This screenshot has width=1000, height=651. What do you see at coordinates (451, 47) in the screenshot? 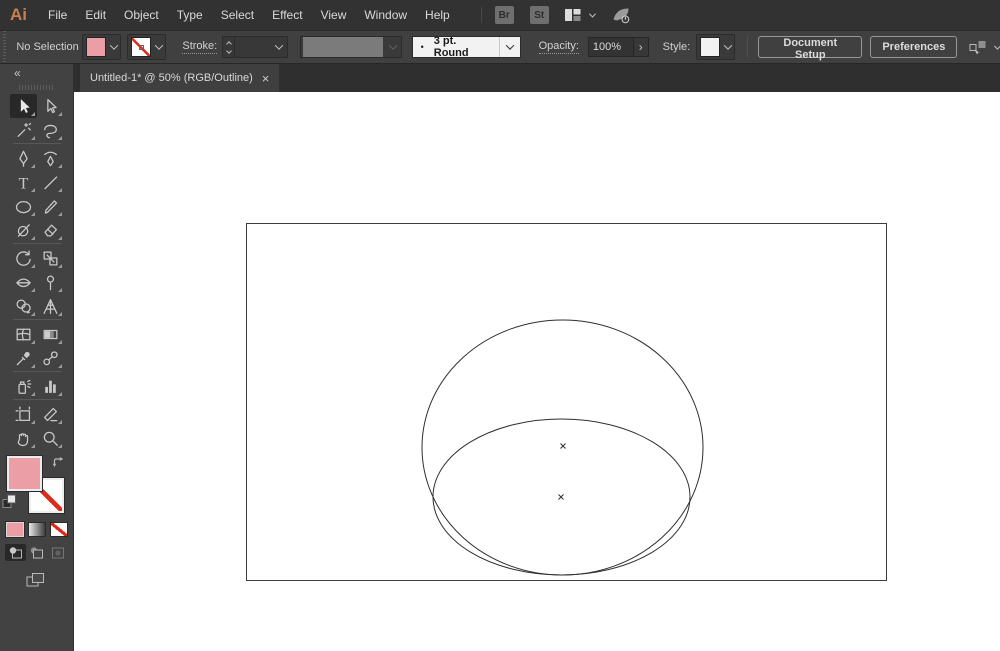
I see `width-profile-value: 3 pt. Round` at bounding box center [451, 47].